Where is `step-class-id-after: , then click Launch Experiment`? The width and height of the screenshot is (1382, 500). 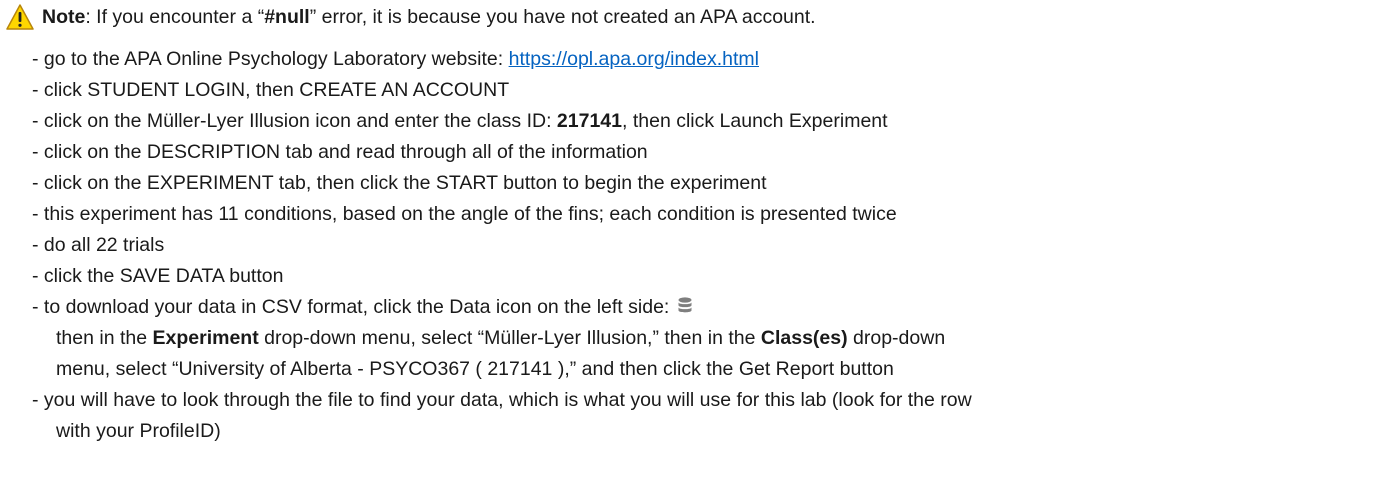
step-class-id-after: , then click Launch Experiment is located at coordinates (755, 121).